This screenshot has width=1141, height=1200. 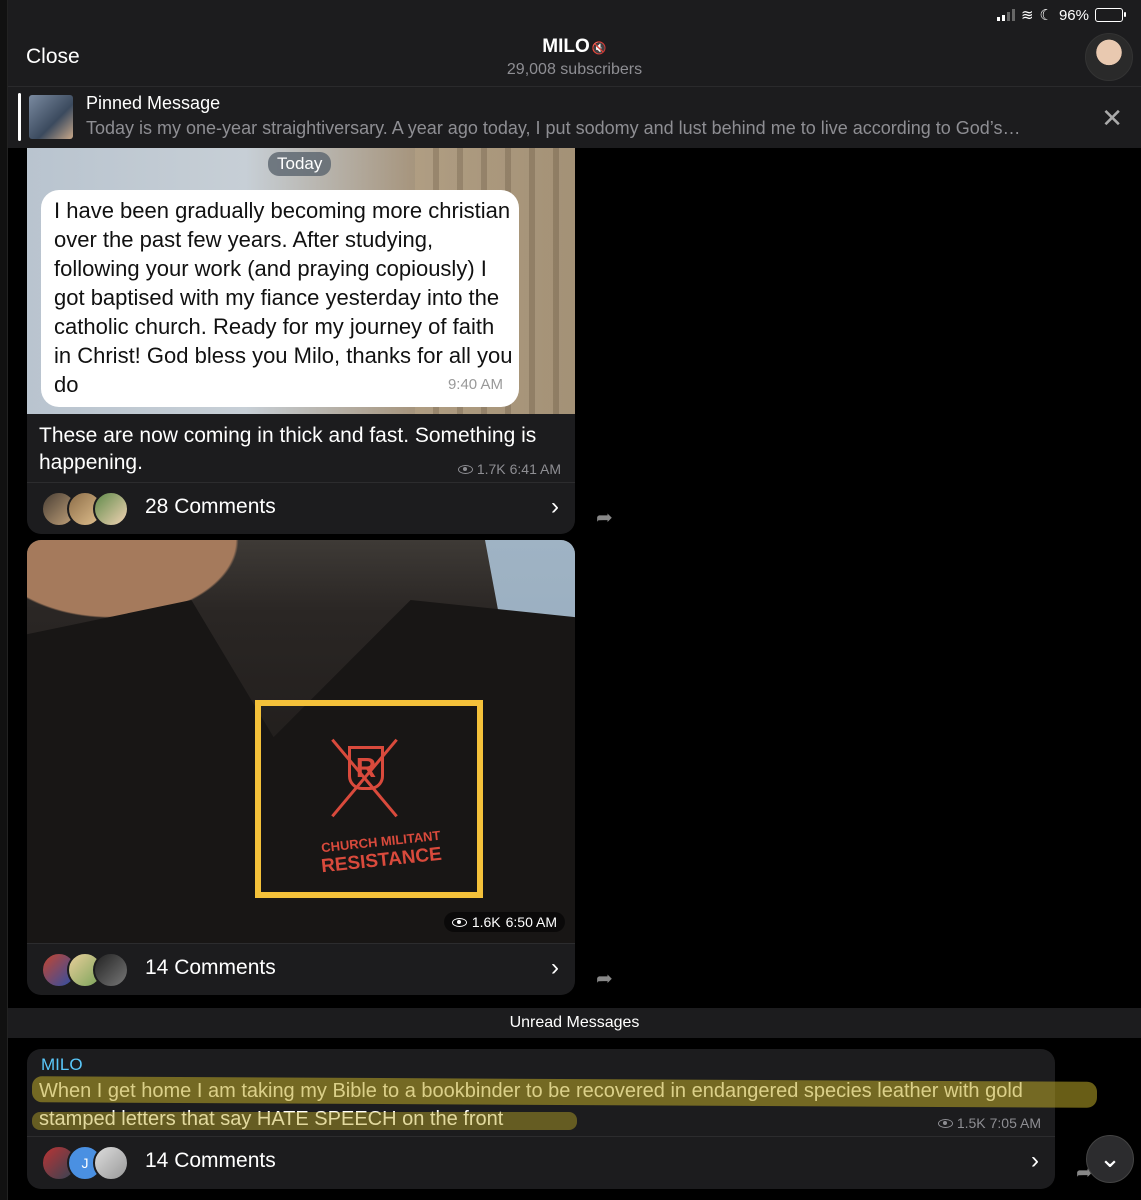 What do you see at coordinates (574, 69) in the screenshot?
I see `subscriber-count: 29,008 subscribers` at bounding box center [574, 69].